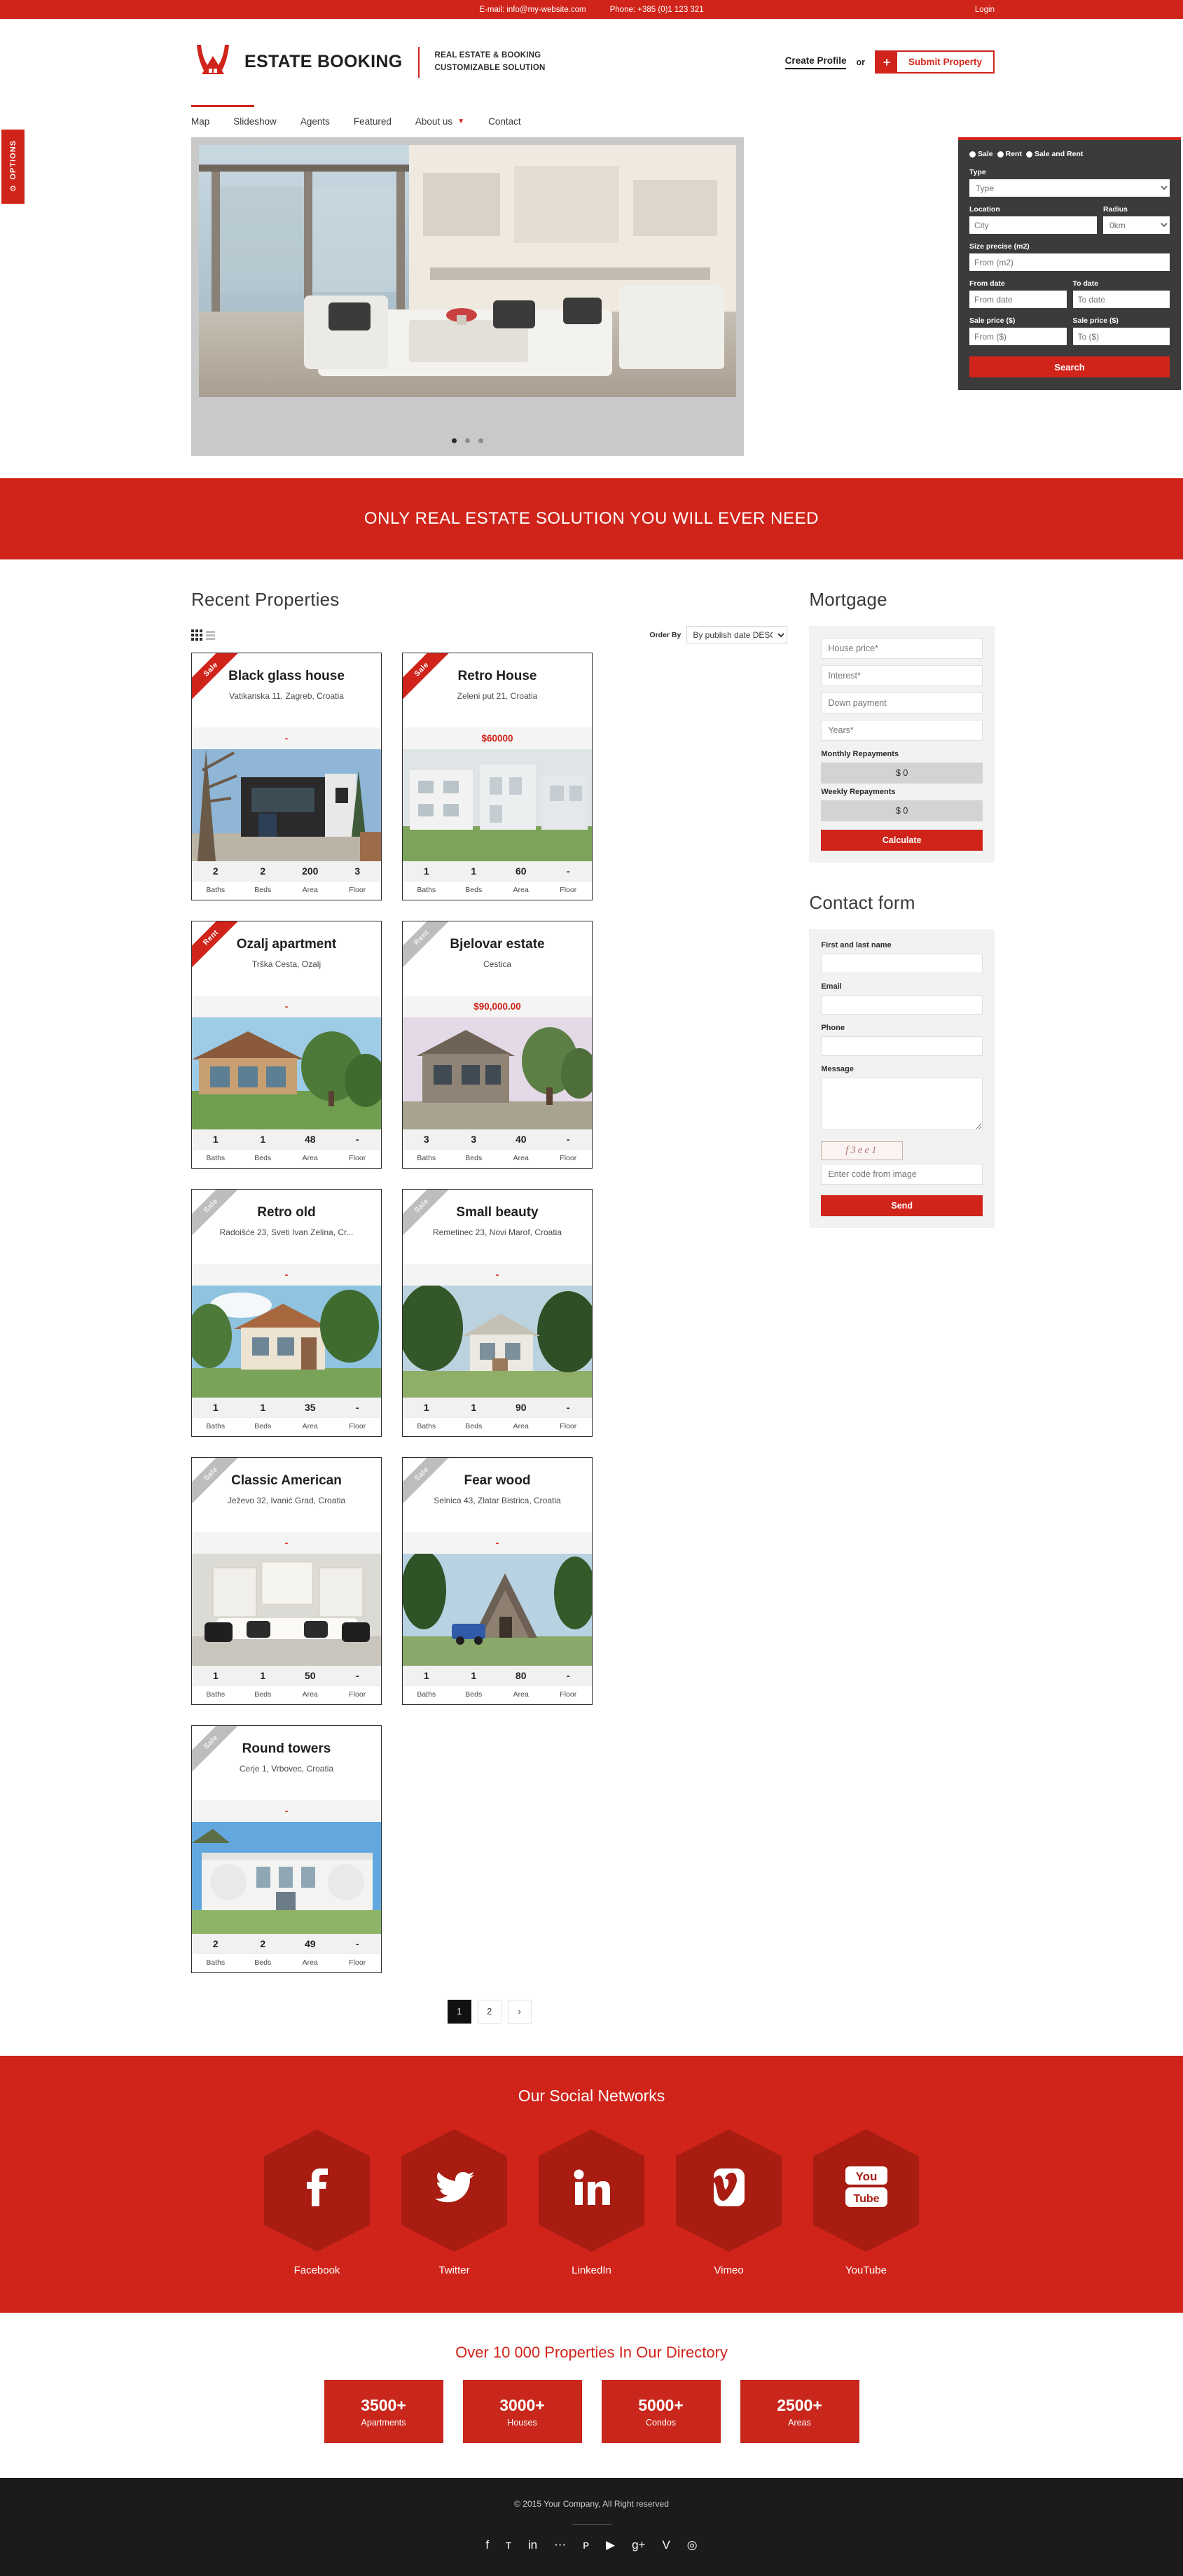  I want to click on social-link-vimeo: Vimeo, so click(729, 2202).